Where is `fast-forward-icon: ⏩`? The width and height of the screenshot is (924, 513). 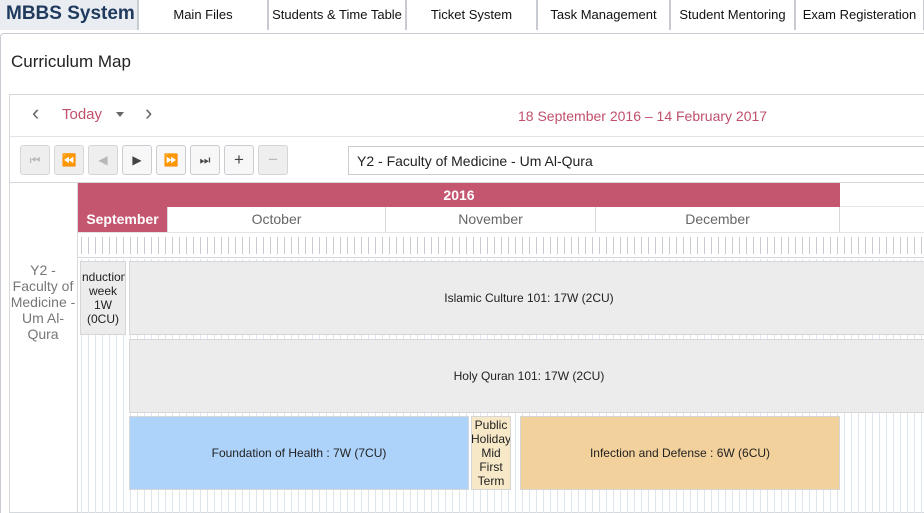
fast-forward-icon: ⏩ is located at coordinates (171, 160).